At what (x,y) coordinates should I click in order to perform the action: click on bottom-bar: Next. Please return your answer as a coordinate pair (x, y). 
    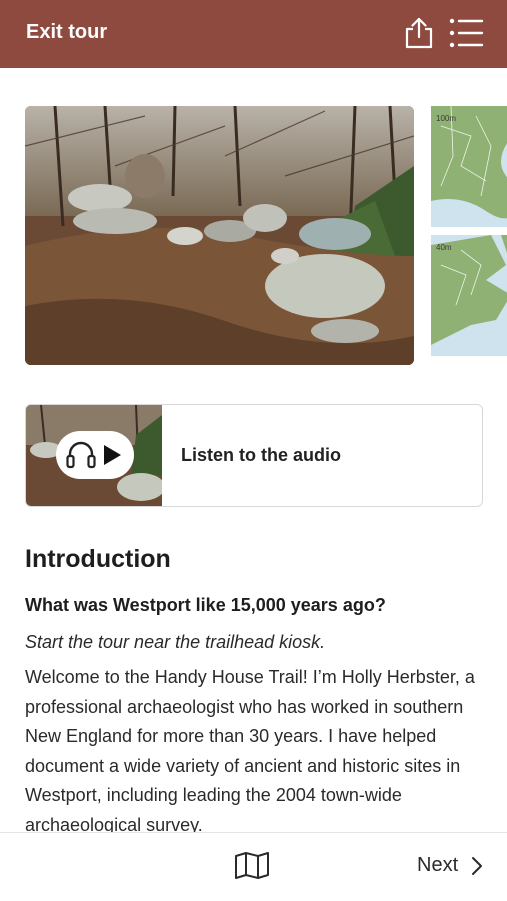
    Looking at the image, I should click on (253, 866).